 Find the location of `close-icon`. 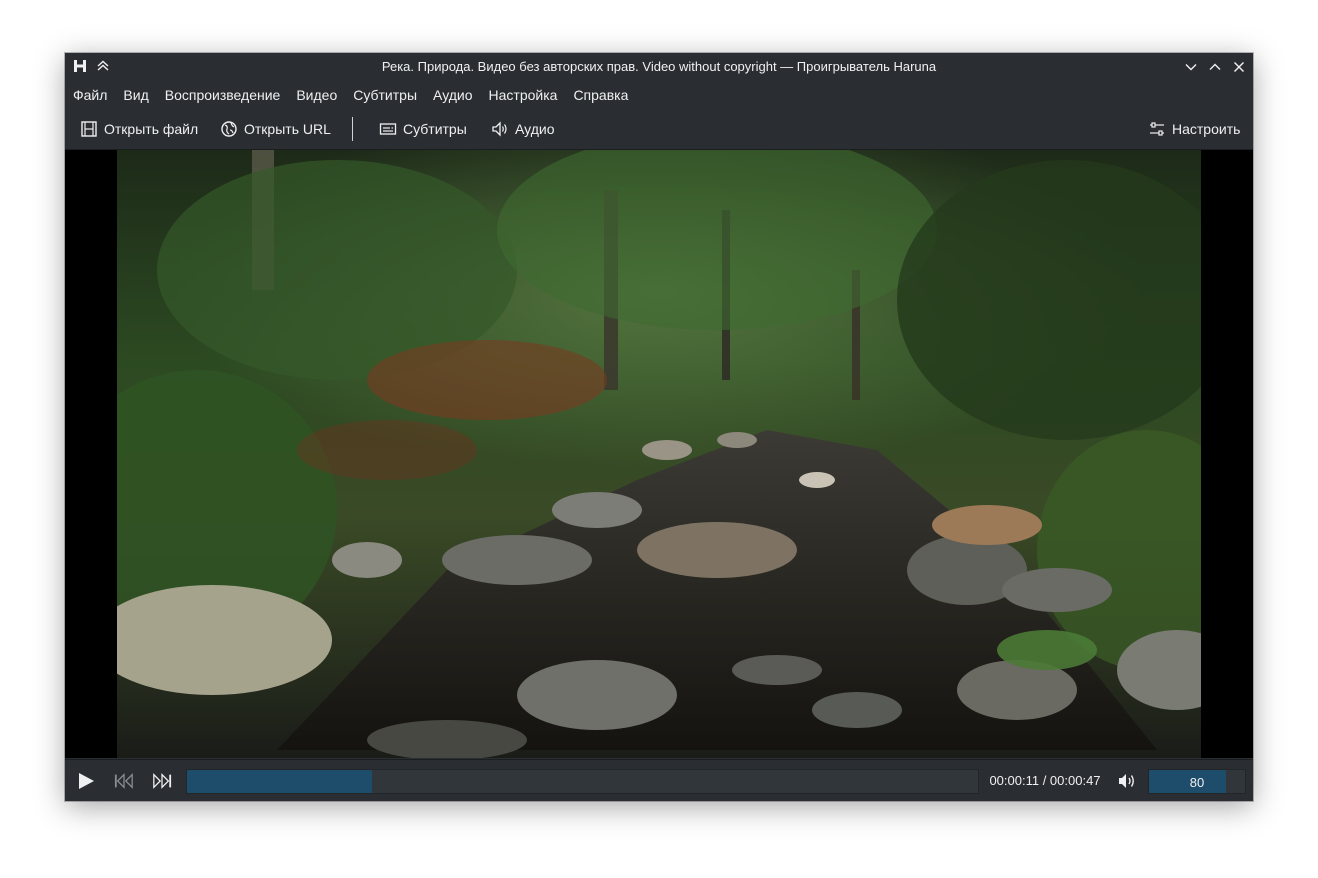

close-icon is located at coordinates (1239, 67).